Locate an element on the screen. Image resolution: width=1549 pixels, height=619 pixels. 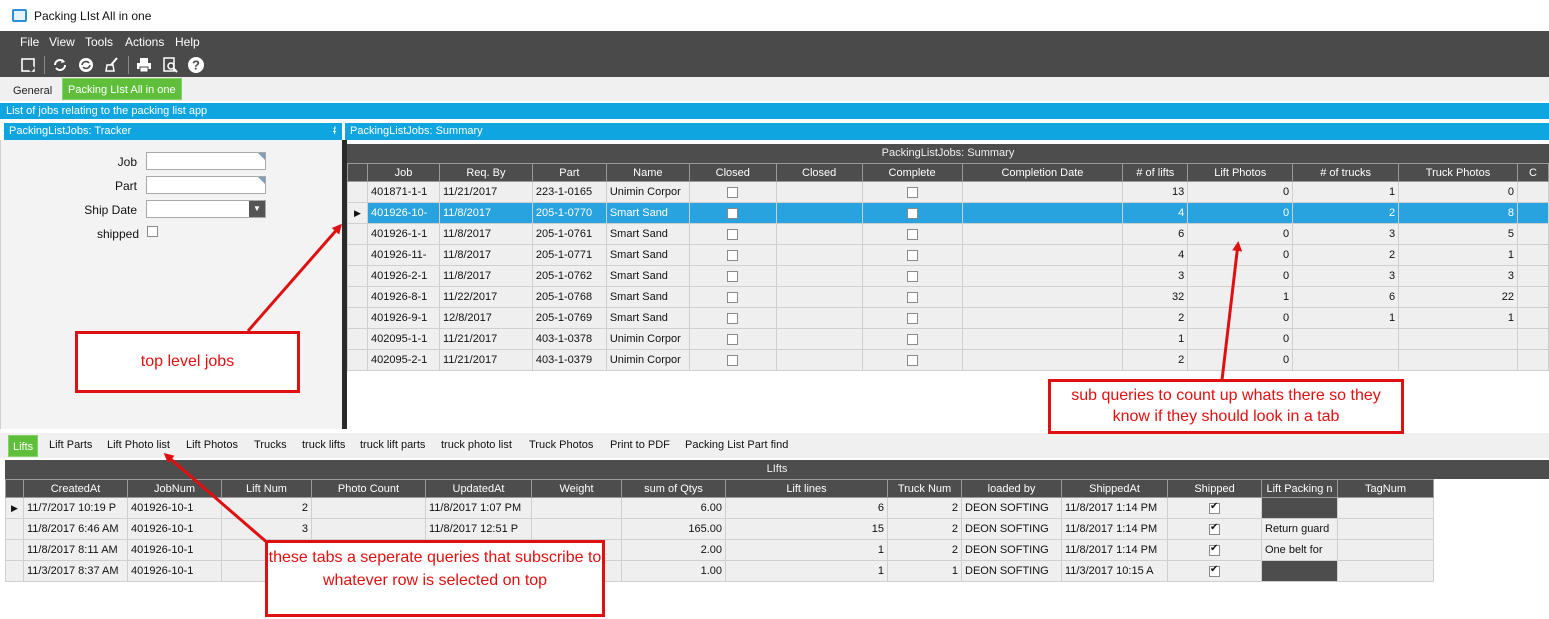
tab-general: General is located at coordinates (32, 91).